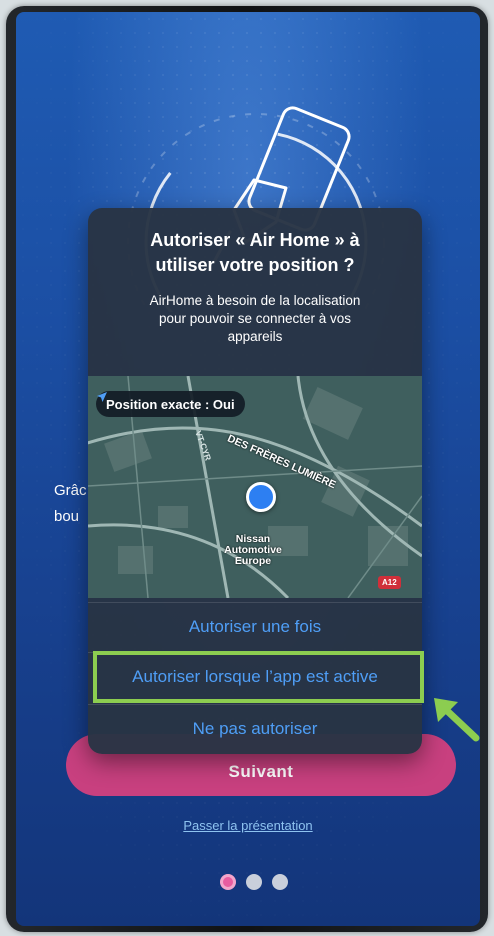  I want to click on annotation-highlight-box, so click(258, 677).